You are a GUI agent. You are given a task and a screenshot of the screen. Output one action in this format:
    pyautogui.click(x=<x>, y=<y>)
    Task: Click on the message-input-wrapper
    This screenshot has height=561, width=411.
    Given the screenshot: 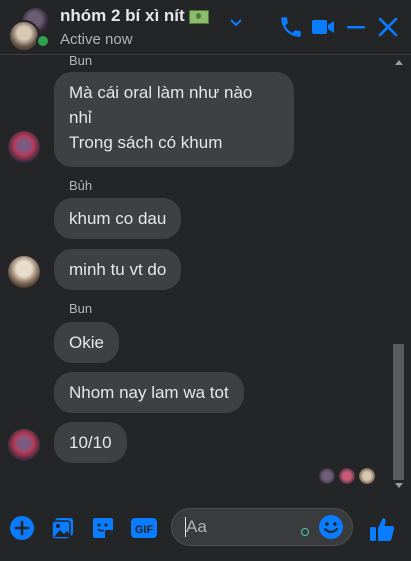 What is the action you would take?
    pyautogui.click(x=262, y=527)
    